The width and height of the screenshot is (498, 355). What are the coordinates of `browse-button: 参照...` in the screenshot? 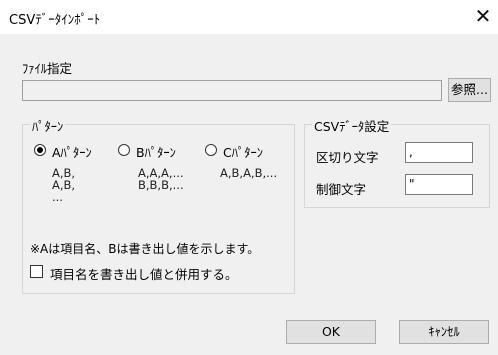 It's located at (469, 90).